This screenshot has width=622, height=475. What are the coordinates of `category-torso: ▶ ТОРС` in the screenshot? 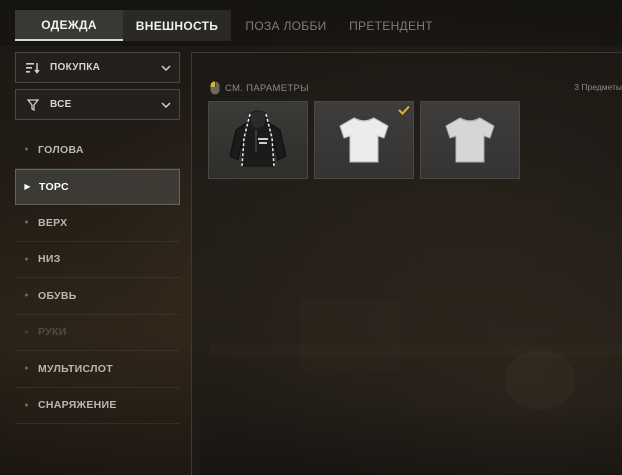 It's located at (97, 186).